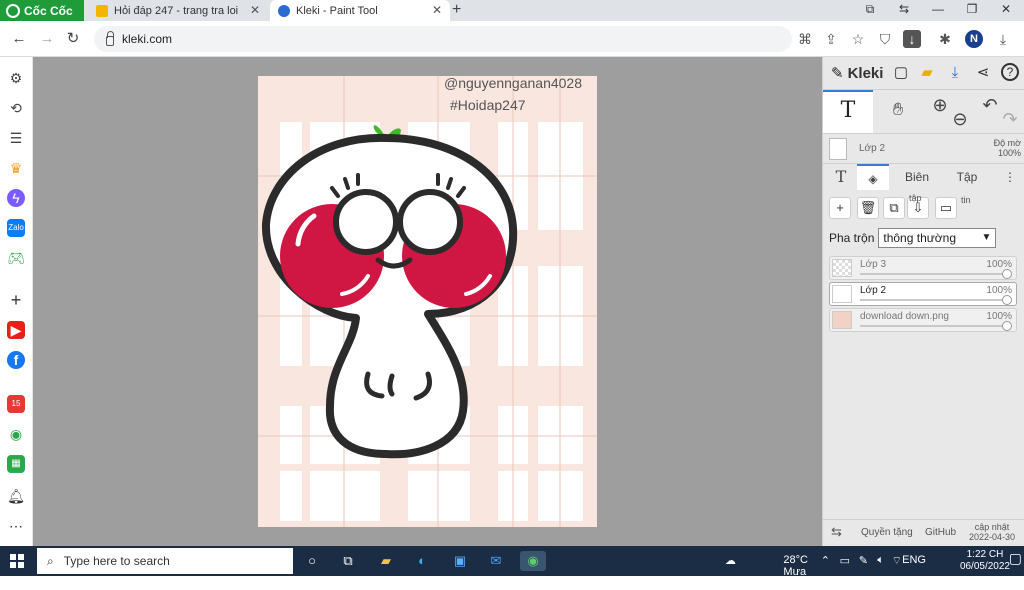 The image size is (1024, 590). I want to click on subtab-file: Tập, so click(967, 177).